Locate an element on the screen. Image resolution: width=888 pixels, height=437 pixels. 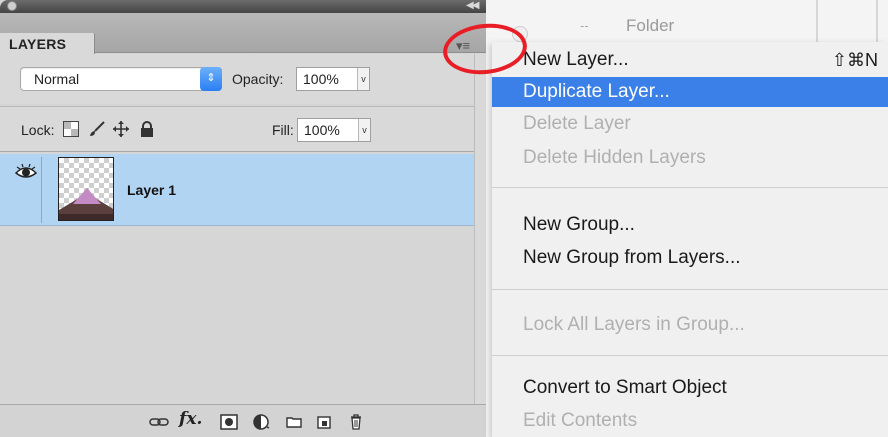
blend-opacity-row: Normal ⇕ Opacity: 100% v is located at coordinates (243, 79).